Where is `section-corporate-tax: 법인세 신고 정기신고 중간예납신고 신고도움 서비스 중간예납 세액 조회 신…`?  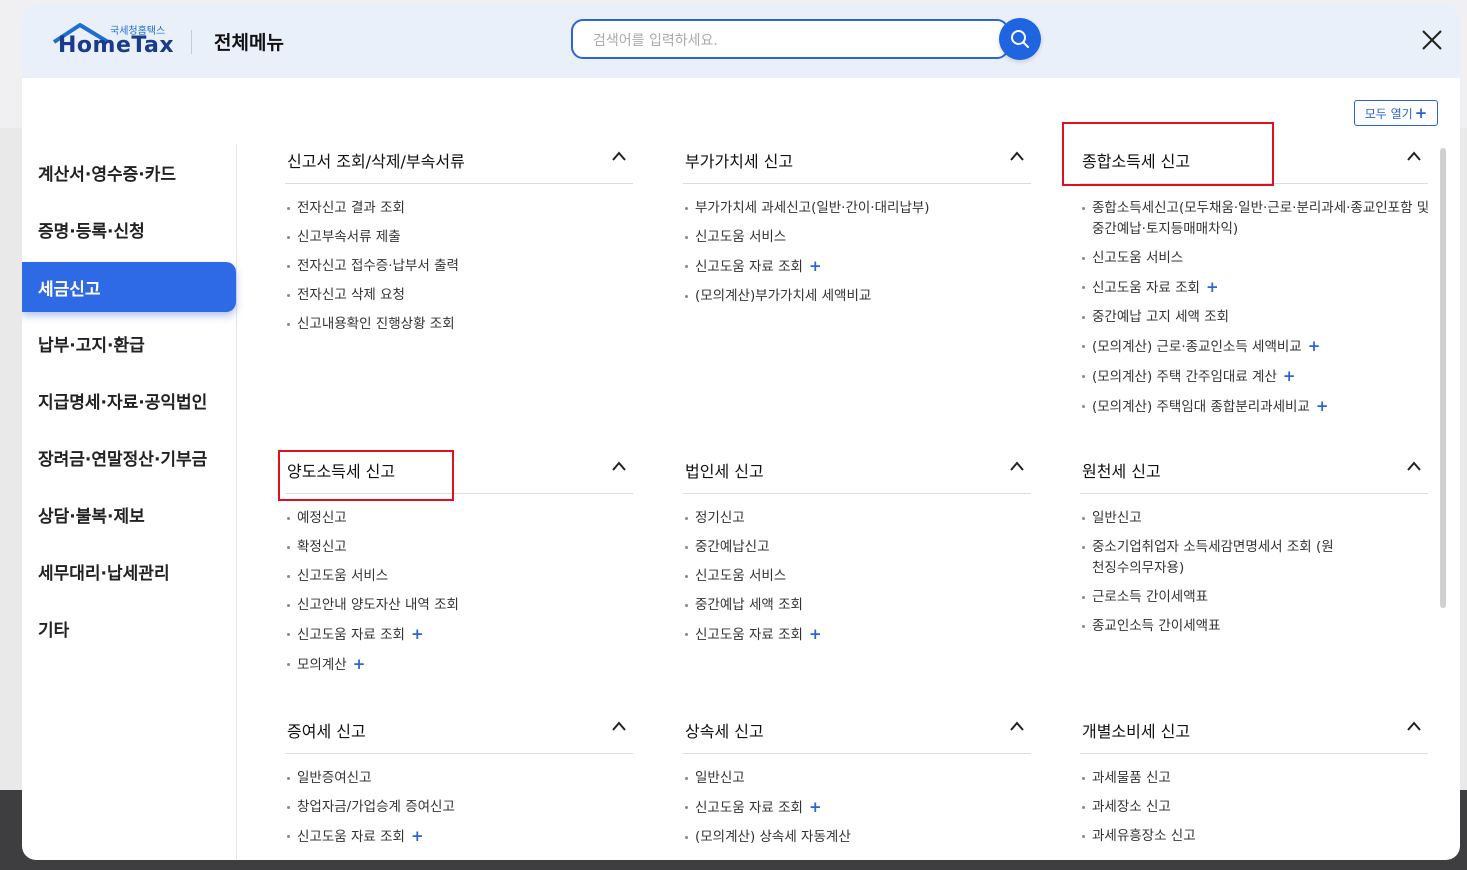 section-corporate-tax: 법인세 신고 정기신고 중간예납신고 신고도움 서비스 중간예납 세액 조회 신… is located at coordinates (857, 546).